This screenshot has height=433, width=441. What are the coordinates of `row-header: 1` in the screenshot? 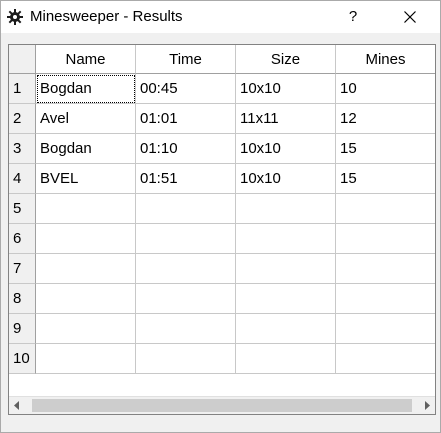 It's located at (22, 89).